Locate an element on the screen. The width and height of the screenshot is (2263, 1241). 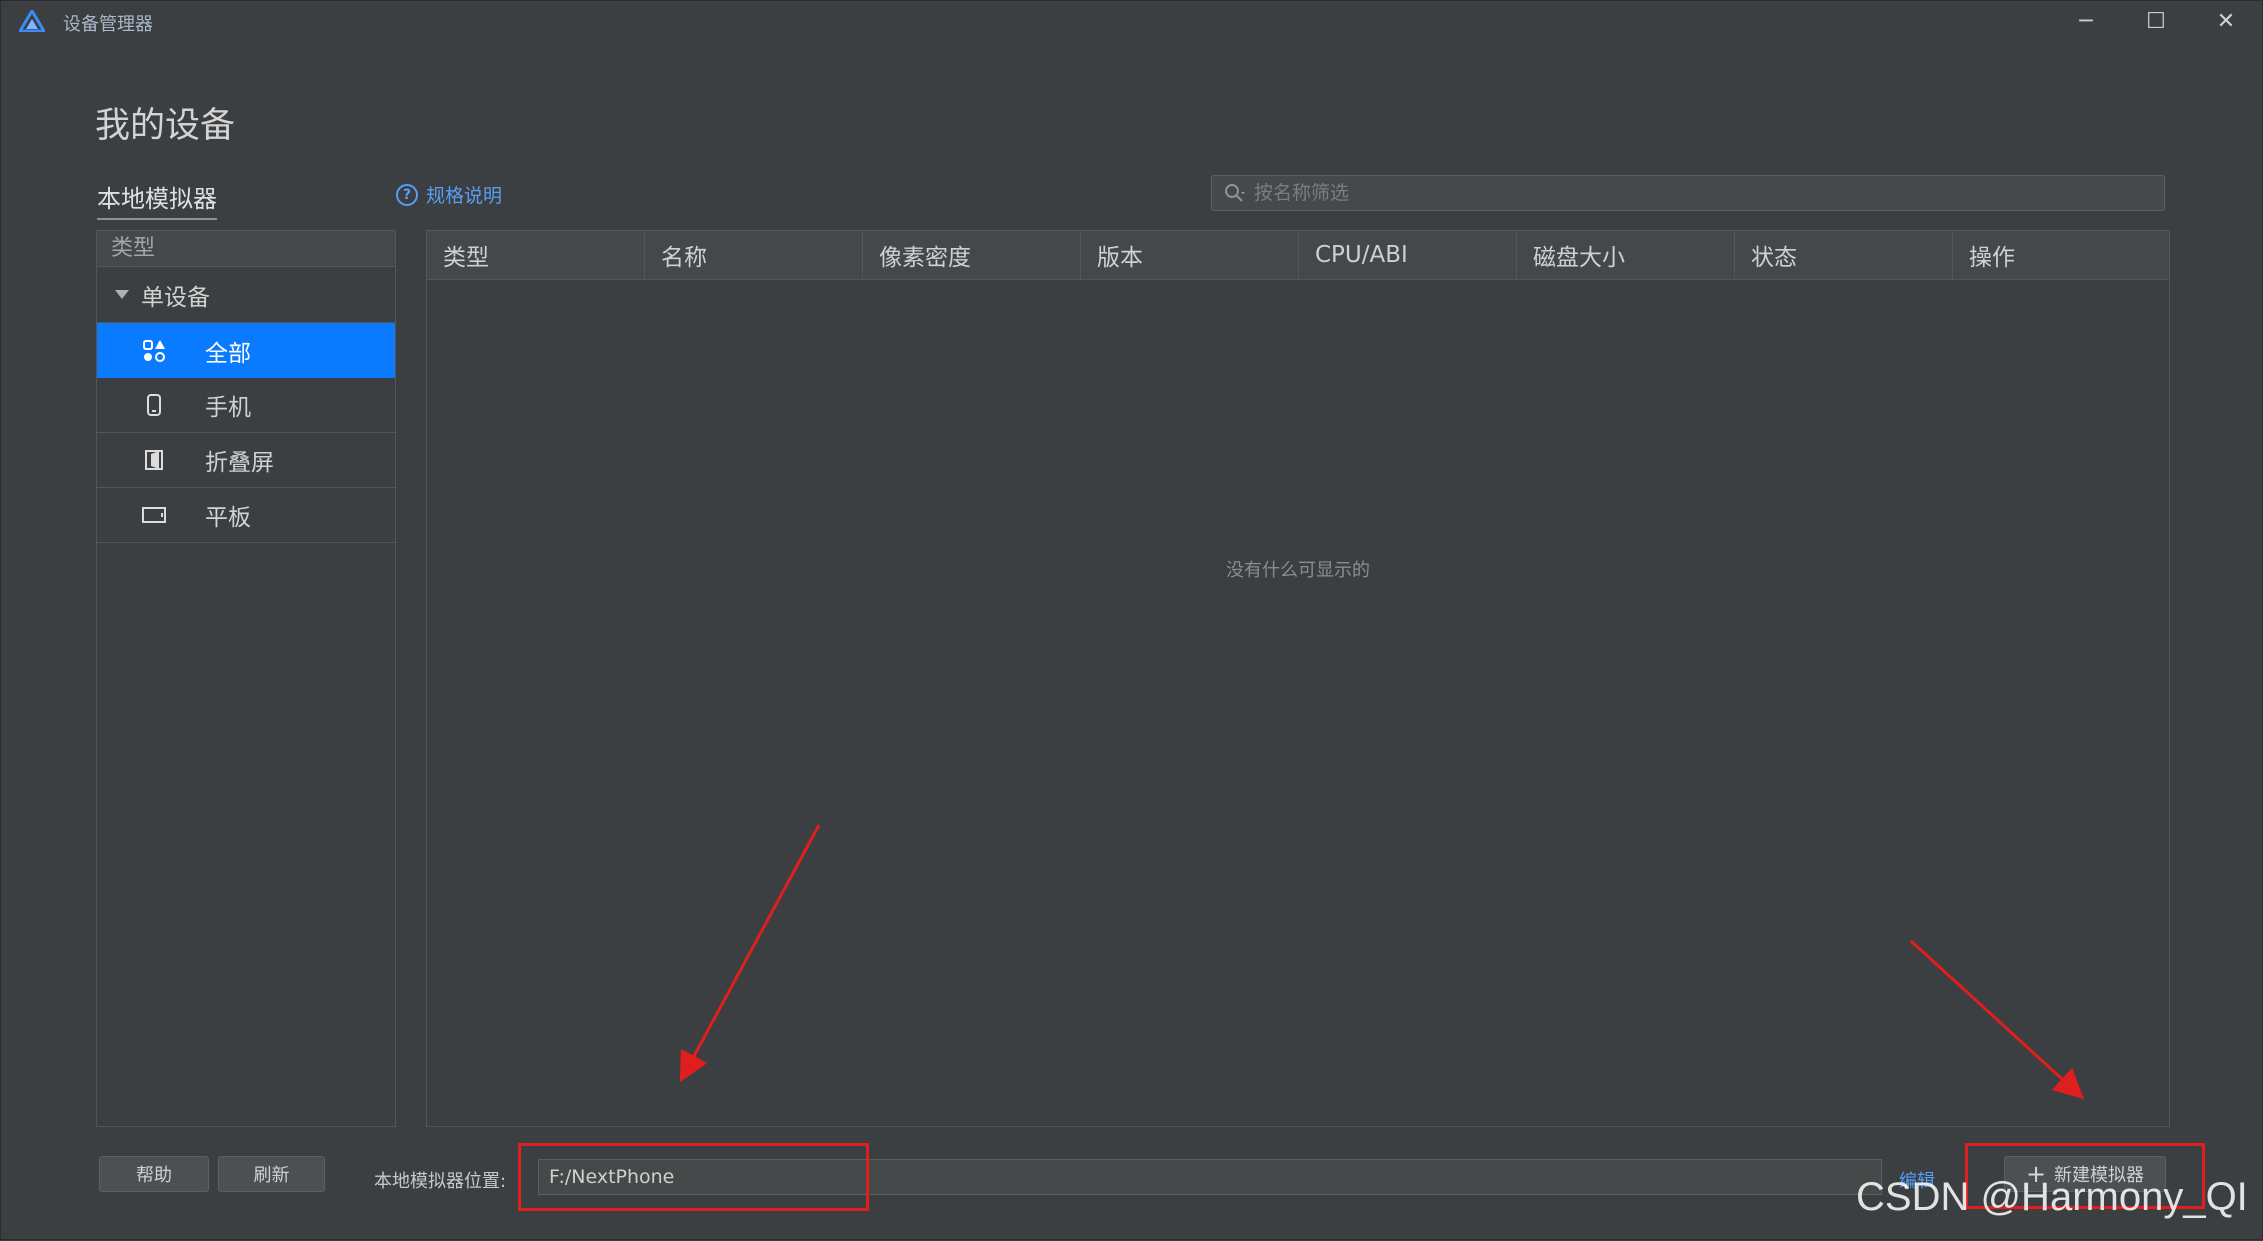
sidebar-item-foldable: 折叠屏 is located at coordinates (246, 460).